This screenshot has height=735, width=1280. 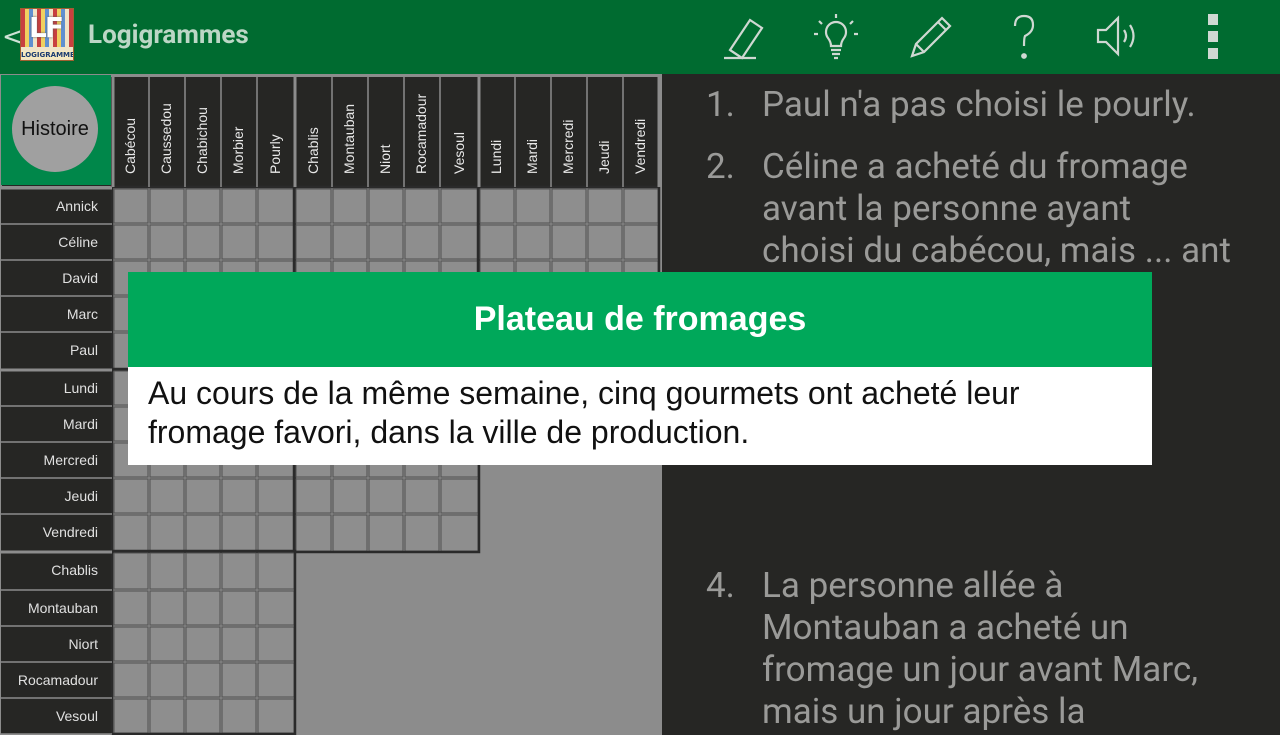 What do you see at coordinates (1024, 36) in the screenshot?
I see `help-icon` at bounding box center [1024, 36].